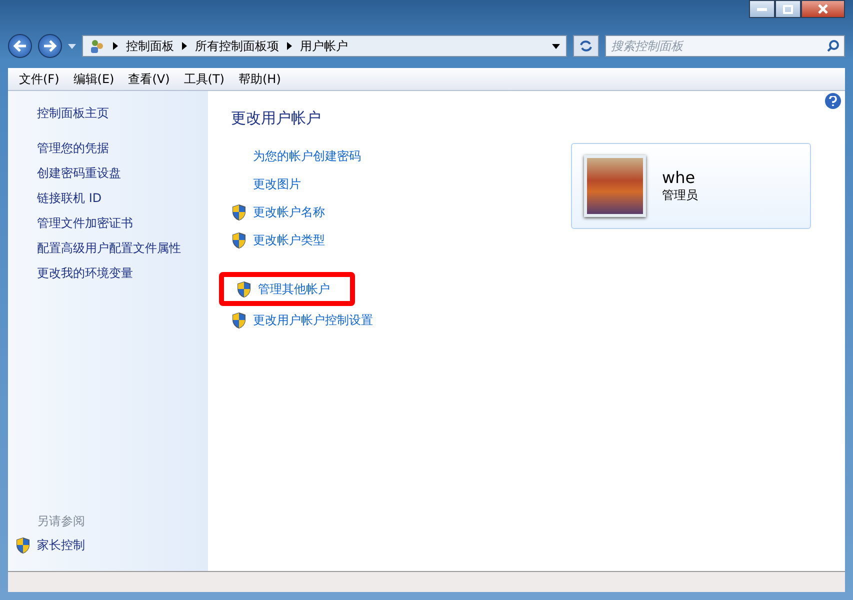 The height and width of the screenshot is (600, 853). What do you see at coordinates (679, 177) in the screenshot?
I see `account-name: whe` at bounding box center [679, 177].